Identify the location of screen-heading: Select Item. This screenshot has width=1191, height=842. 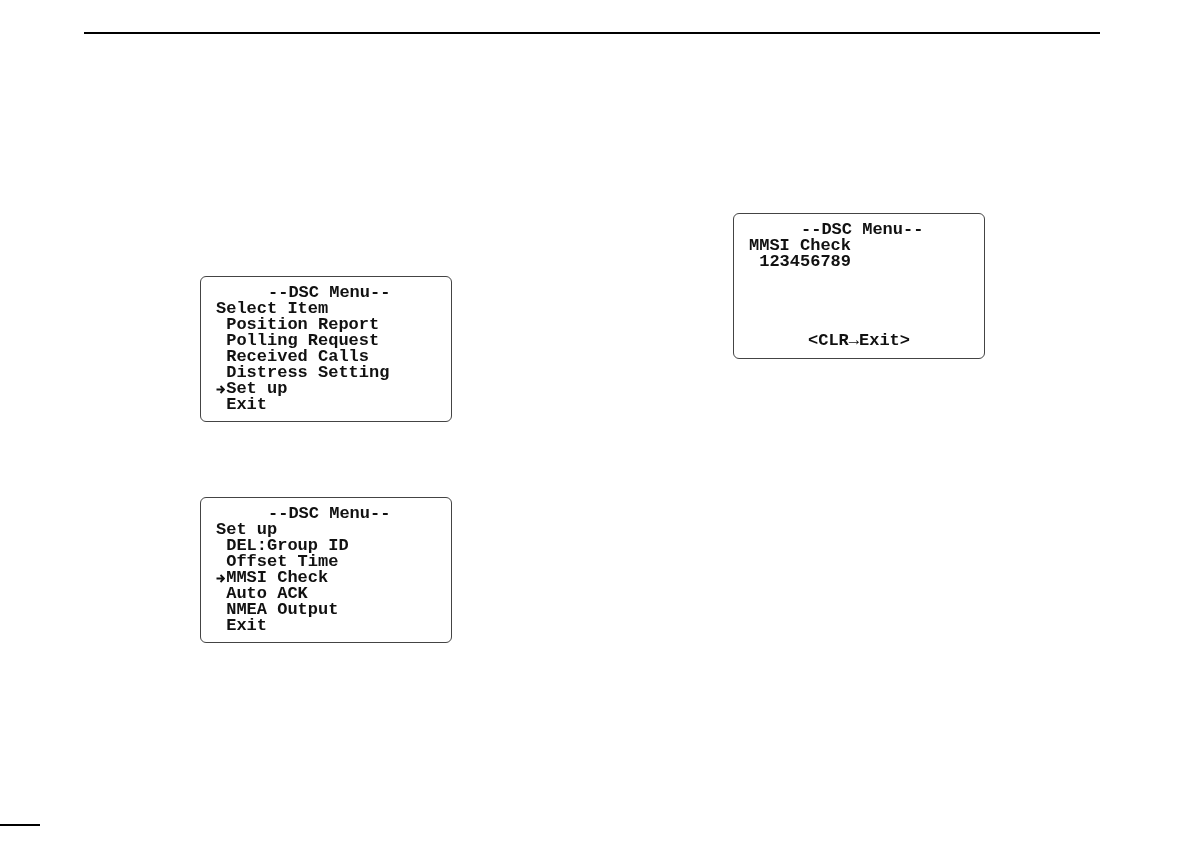
(272, 309).